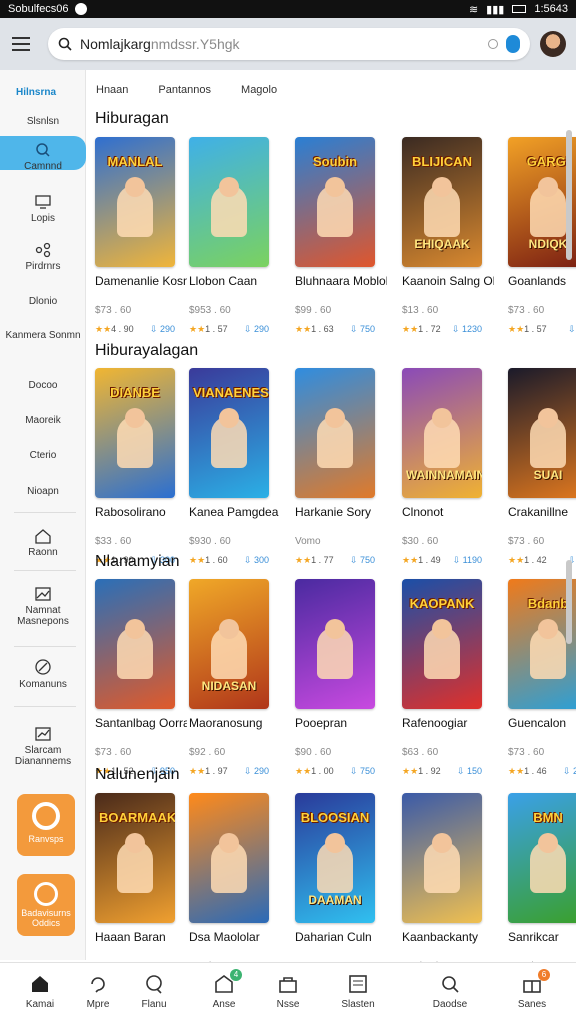 Image resolution: width=576 pixels, height=1024 pixels. I want to click on downloads: ⇩ 150, so click(469, 771).